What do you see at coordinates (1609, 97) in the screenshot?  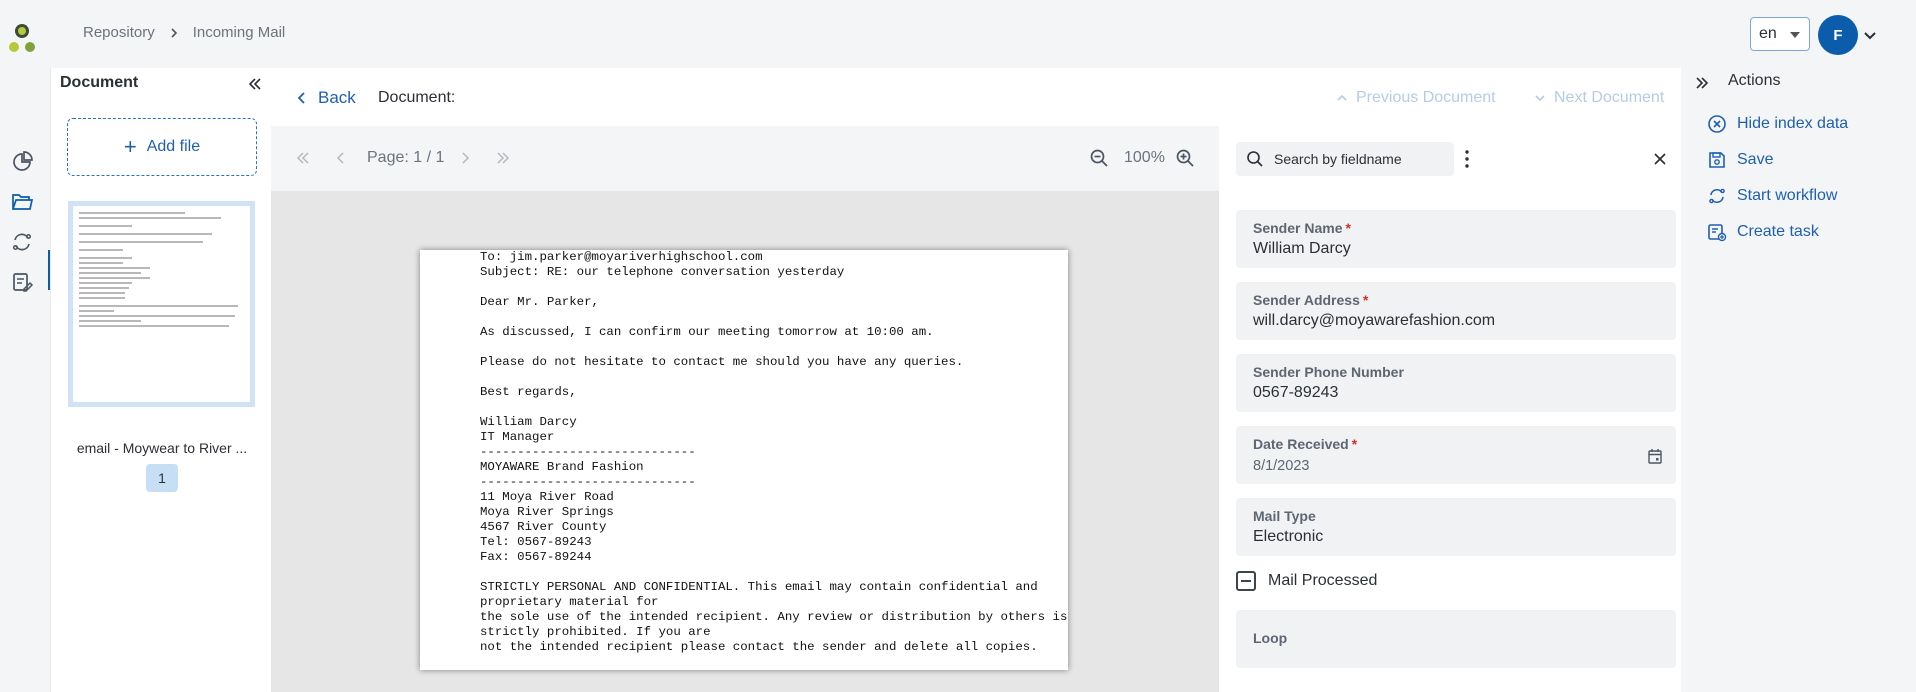 I see `next-document-label: Next Document` at bounding box center [1609, 97].